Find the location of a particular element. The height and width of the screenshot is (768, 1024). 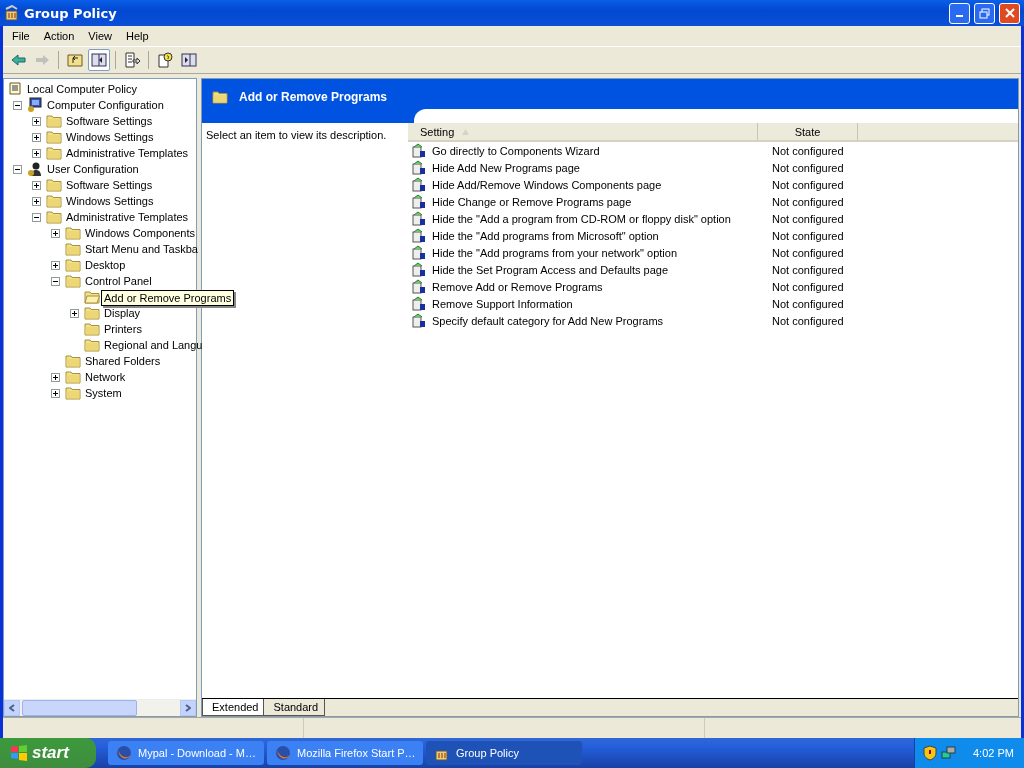

setting-name: Remove Support Information is located at coordinates (502, 303).